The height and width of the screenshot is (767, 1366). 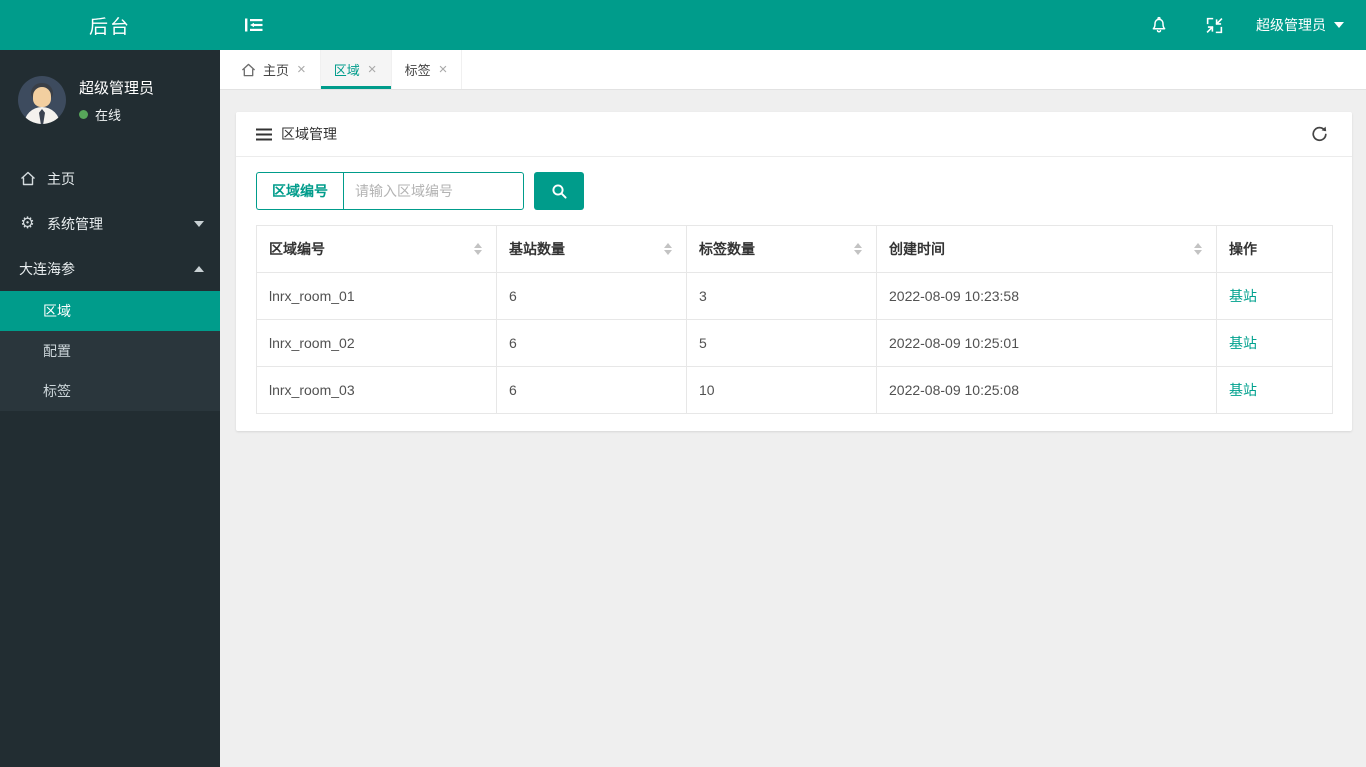 What do you see at coordinates (591, 249) in the screenshot?
I see `col-header-stations: 基站数量` at bounding box center [591, 249].